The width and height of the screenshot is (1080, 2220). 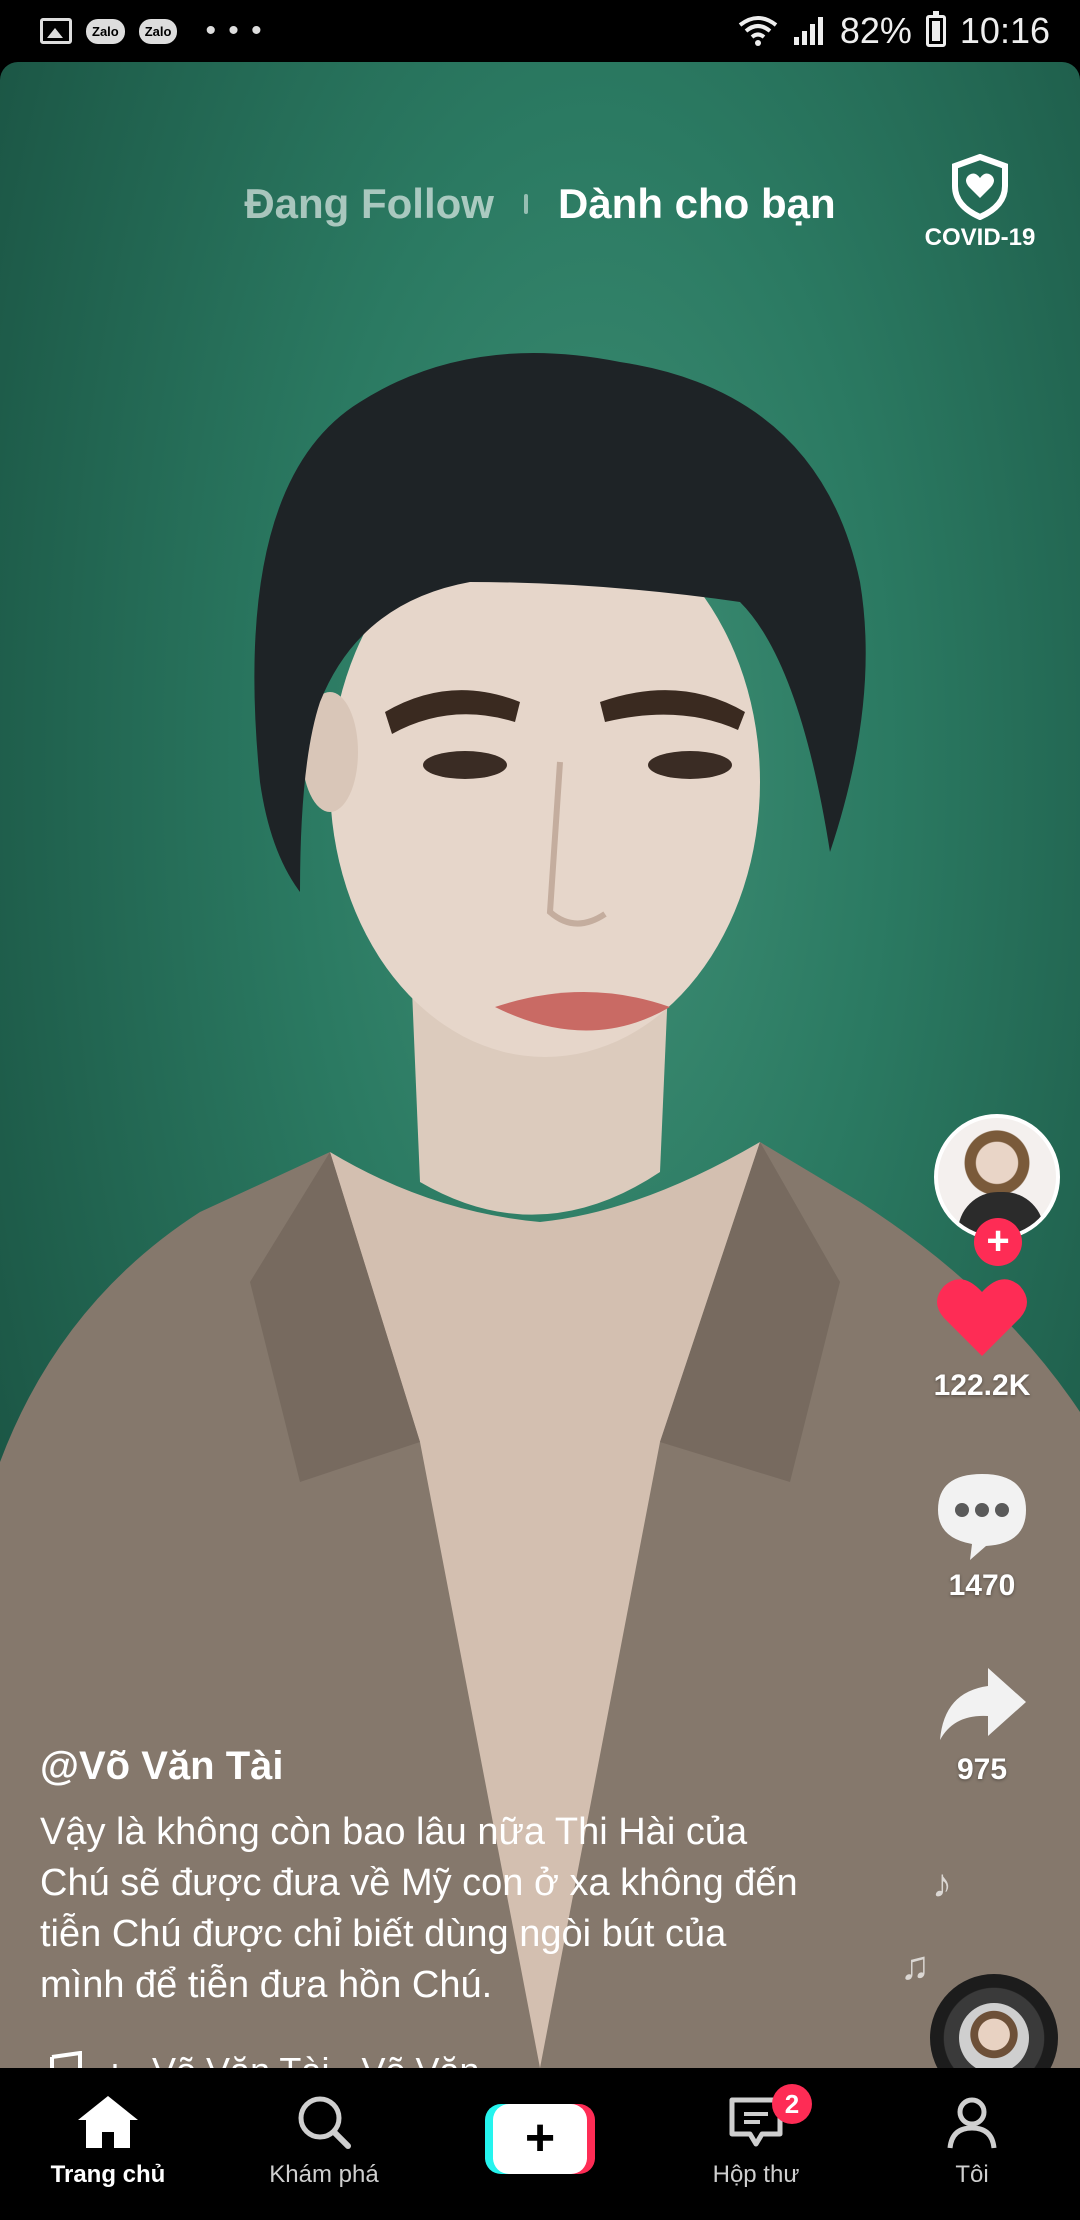 What do you see at coordinates (982, 1317) in the screenshot?
I see `heart-icon` at bounding box center [982, 1317].